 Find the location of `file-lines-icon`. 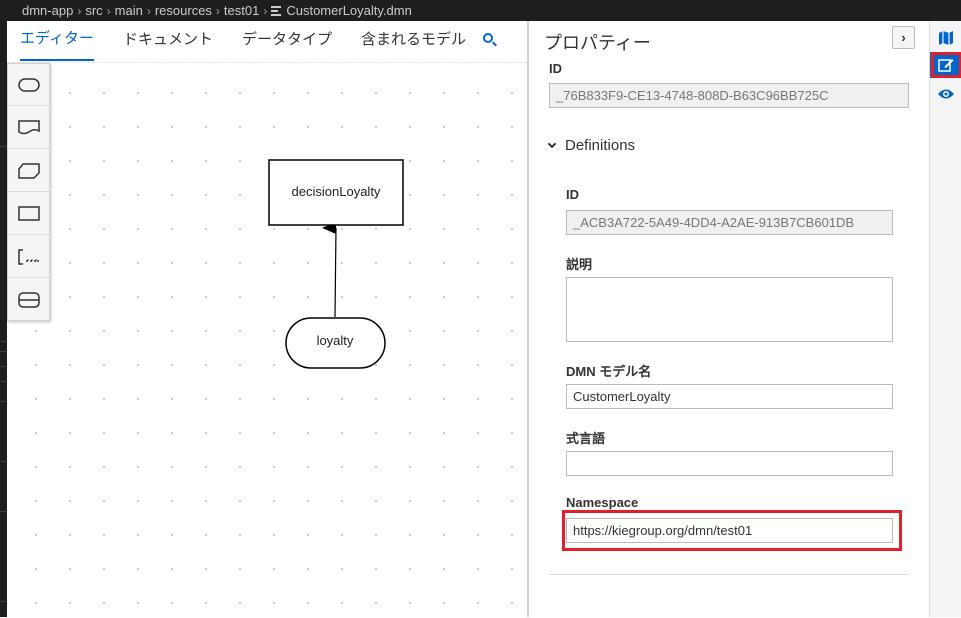

file-lines-icon is located at coordinates (276, 10).